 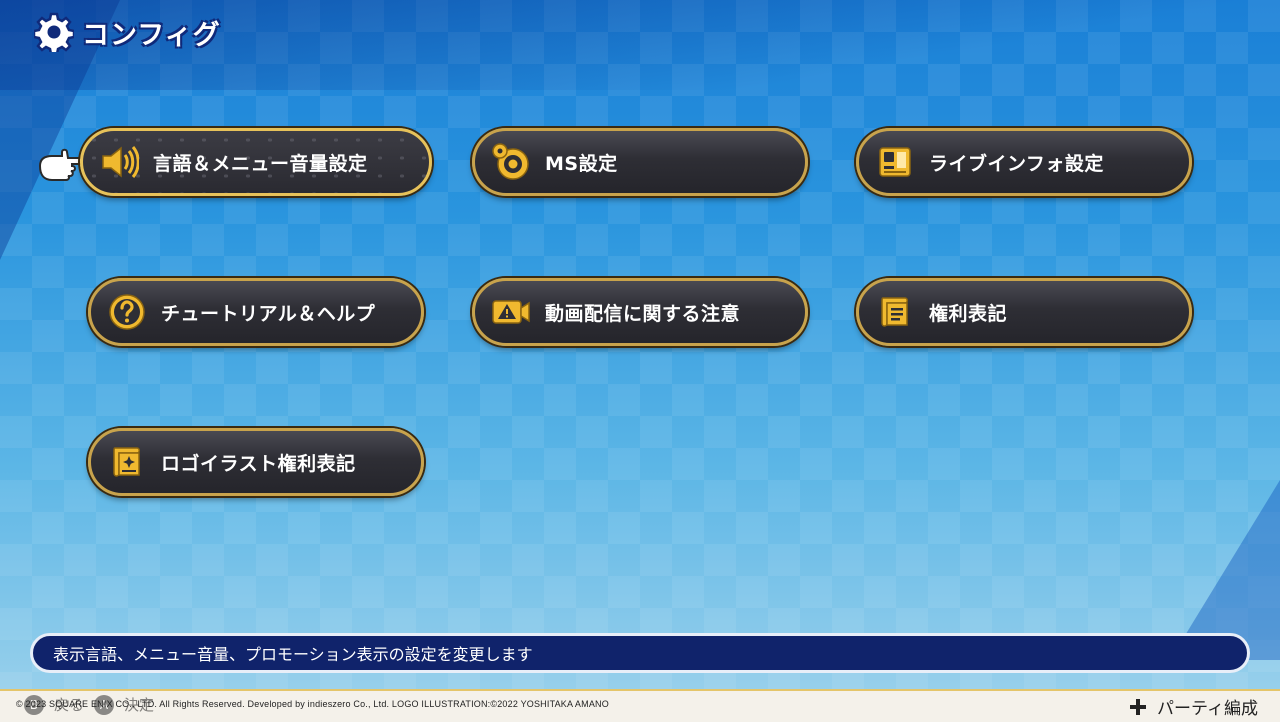 What do you see at coordinates (120, 162) in the screenshot?
I see `speaker-icon` at bounding box center [120, 162].